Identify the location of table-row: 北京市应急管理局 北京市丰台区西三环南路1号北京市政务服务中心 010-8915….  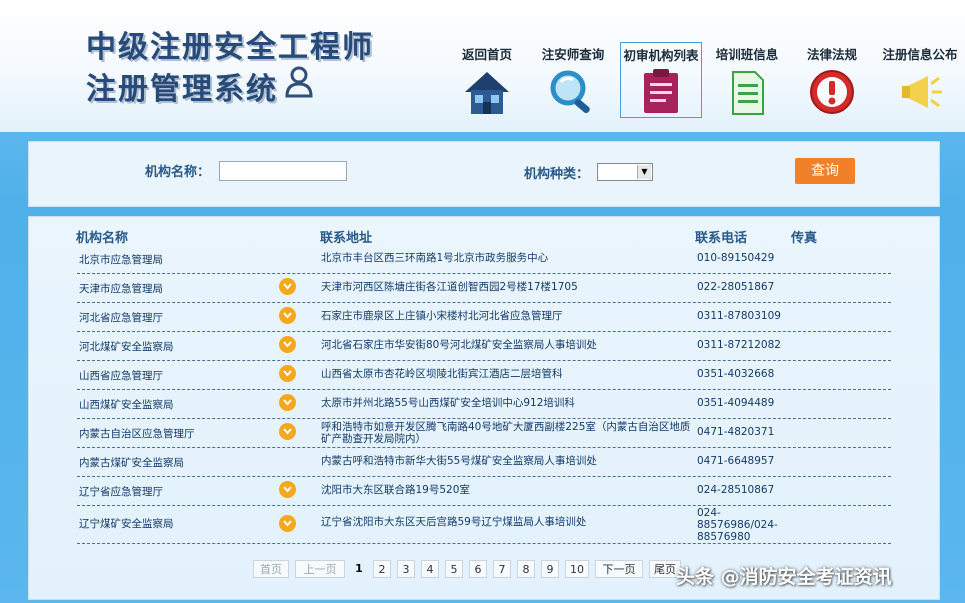
(484, 259).